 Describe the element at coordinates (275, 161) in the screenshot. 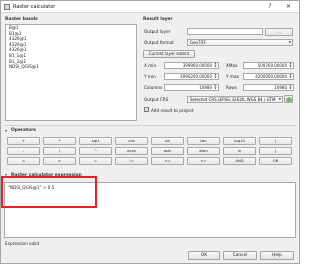

I see `op-or-button: OR` at that location.